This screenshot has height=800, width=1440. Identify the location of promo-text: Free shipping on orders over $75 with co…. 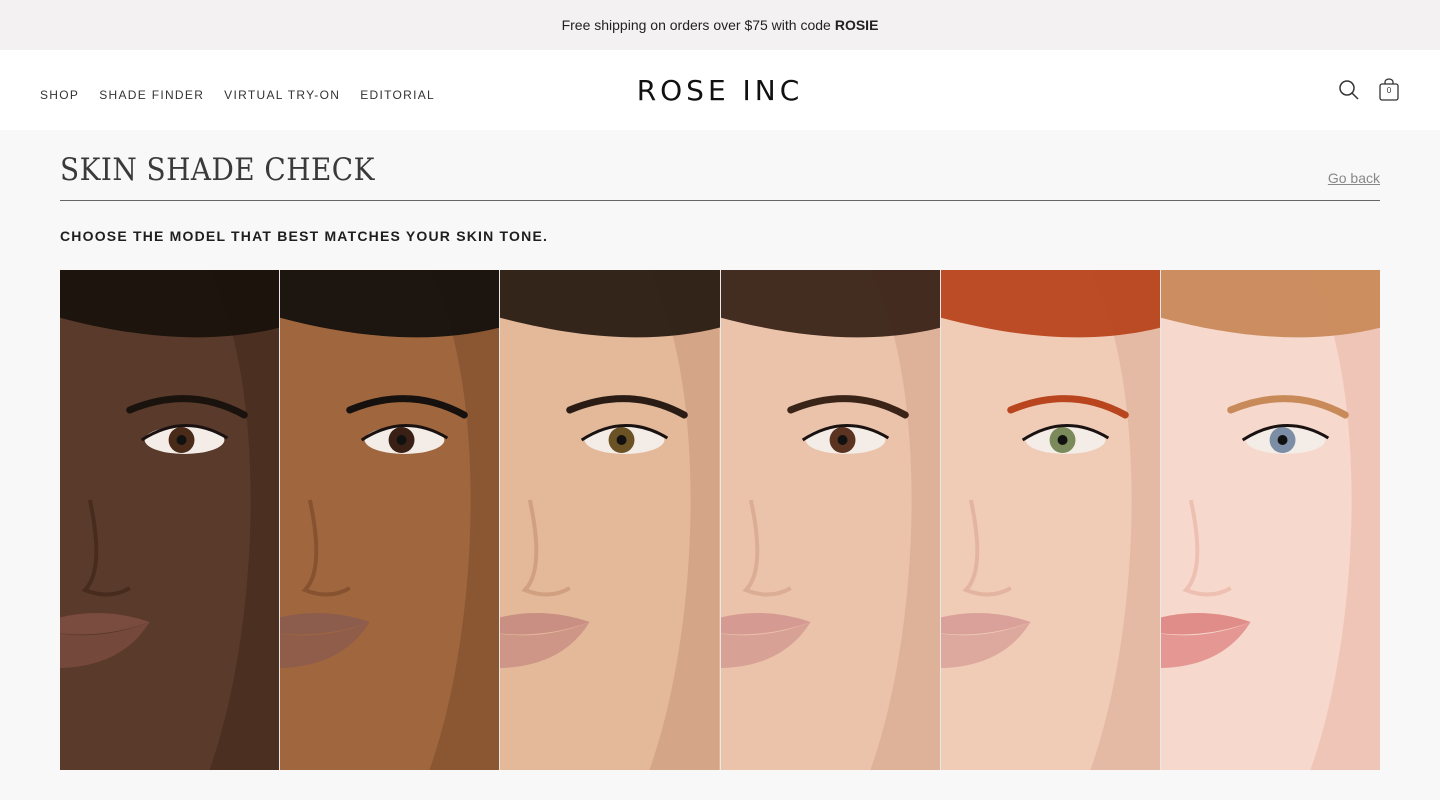
(696, 25).